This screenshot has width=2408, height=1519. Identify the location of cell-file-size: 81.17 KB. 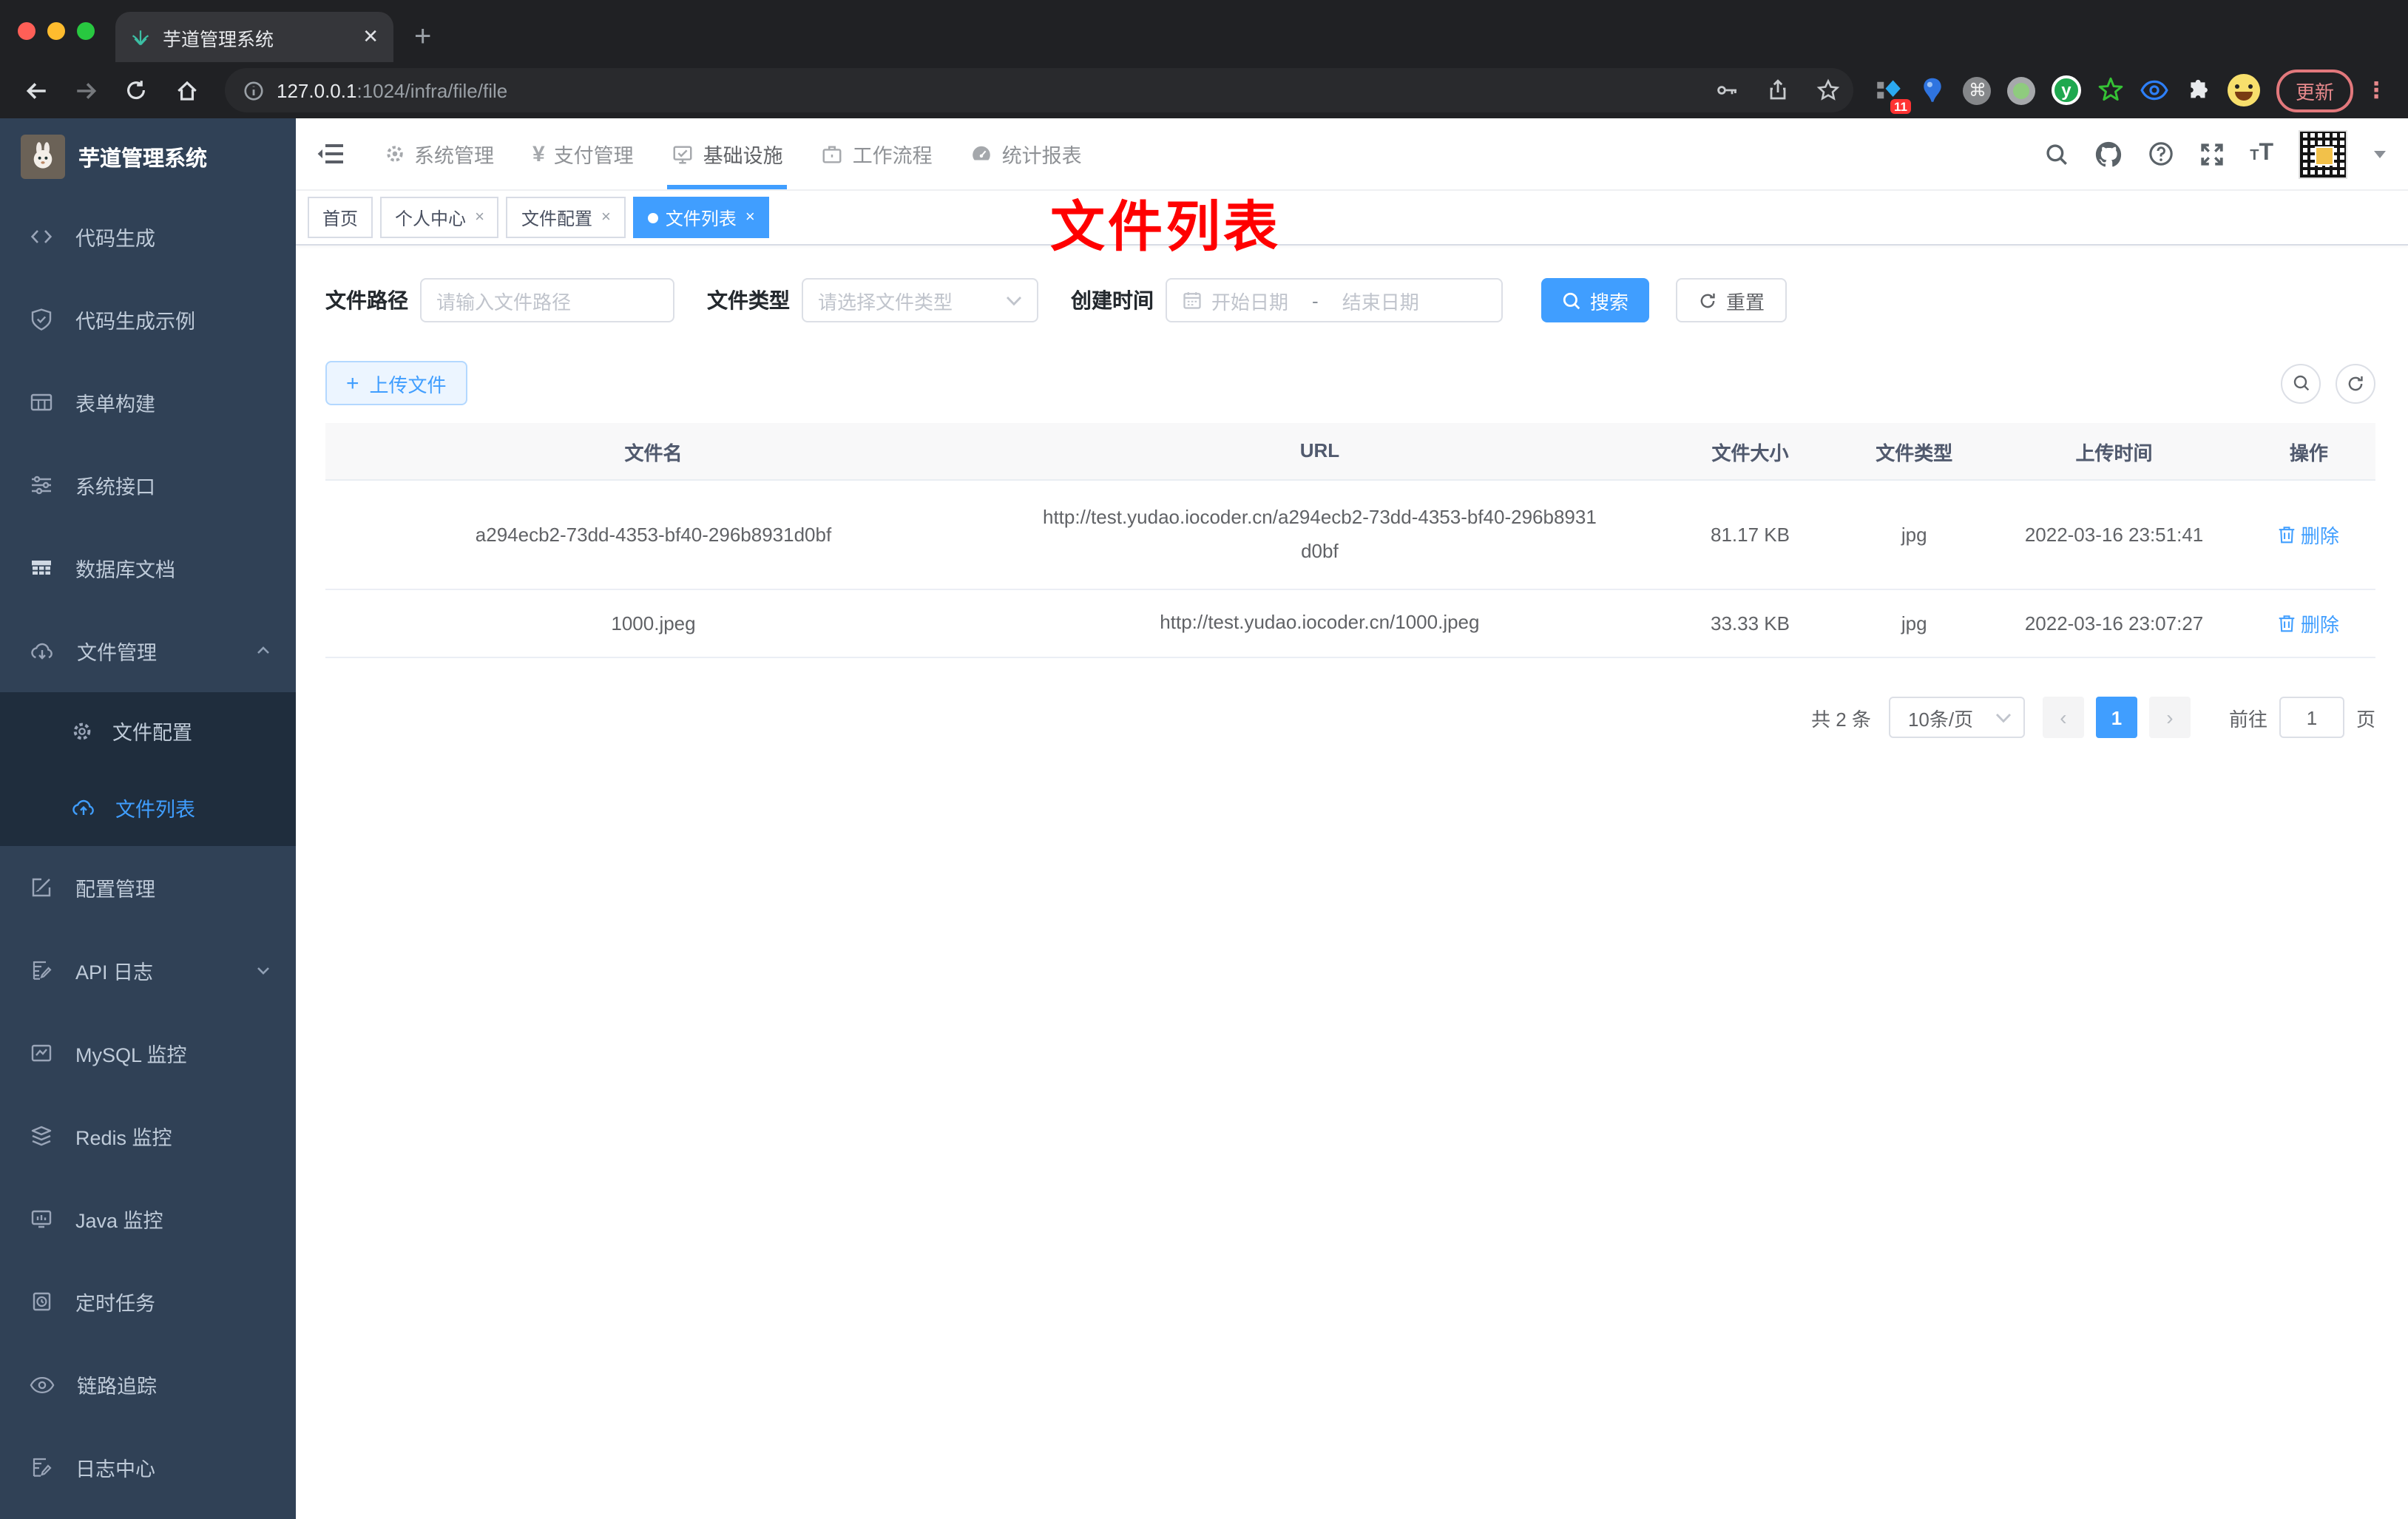
(1750, 535).